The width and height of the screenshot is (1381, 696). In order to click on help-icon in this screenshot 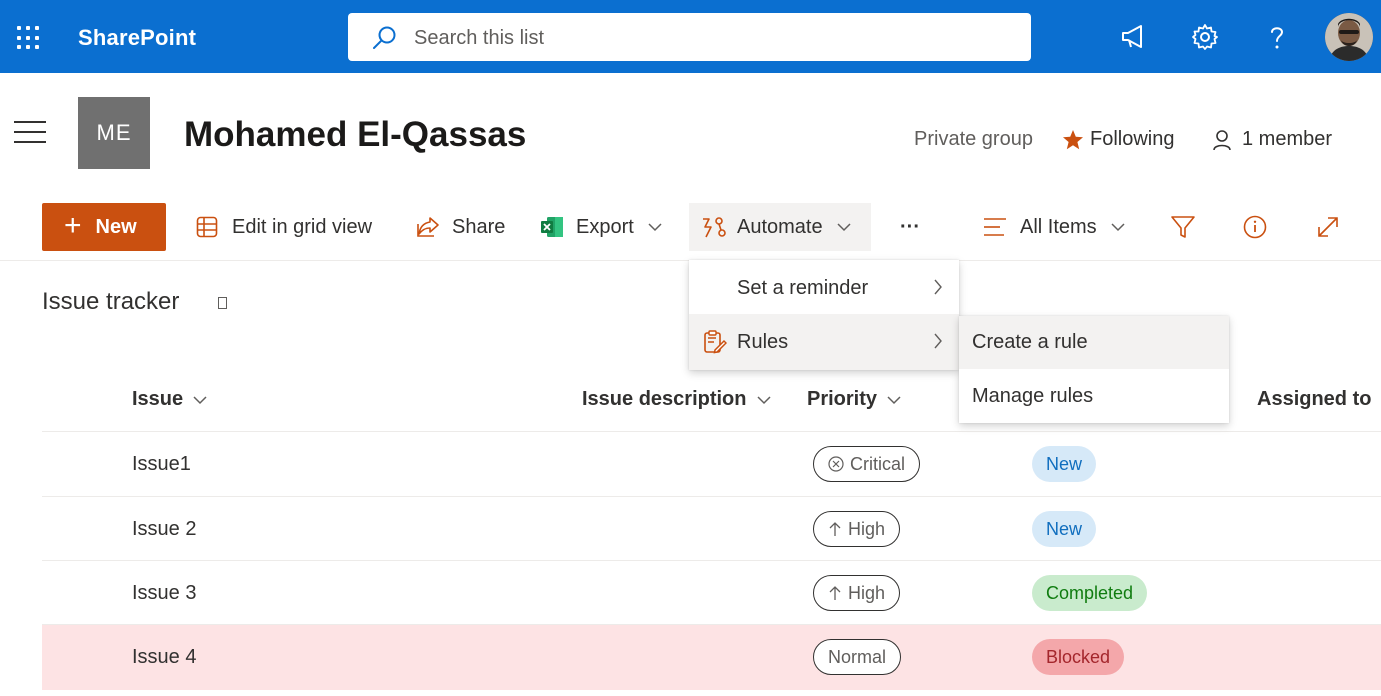, I will do `click(1277, 37)`.